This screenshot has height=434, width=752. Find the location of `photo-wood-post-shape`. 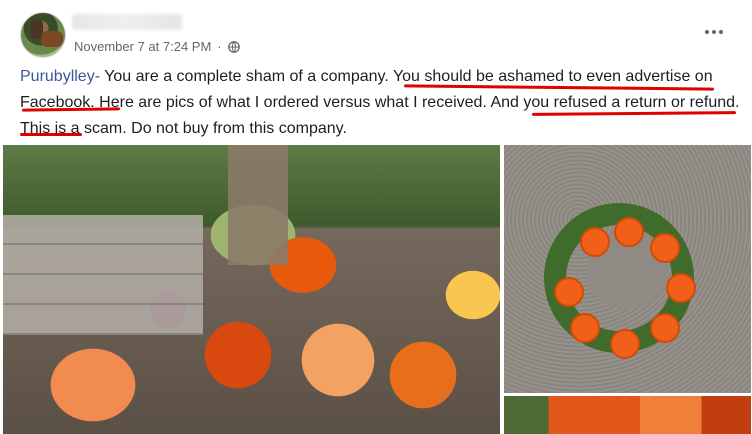

photo-wood-post-shape is located at coordinates (258, 205).